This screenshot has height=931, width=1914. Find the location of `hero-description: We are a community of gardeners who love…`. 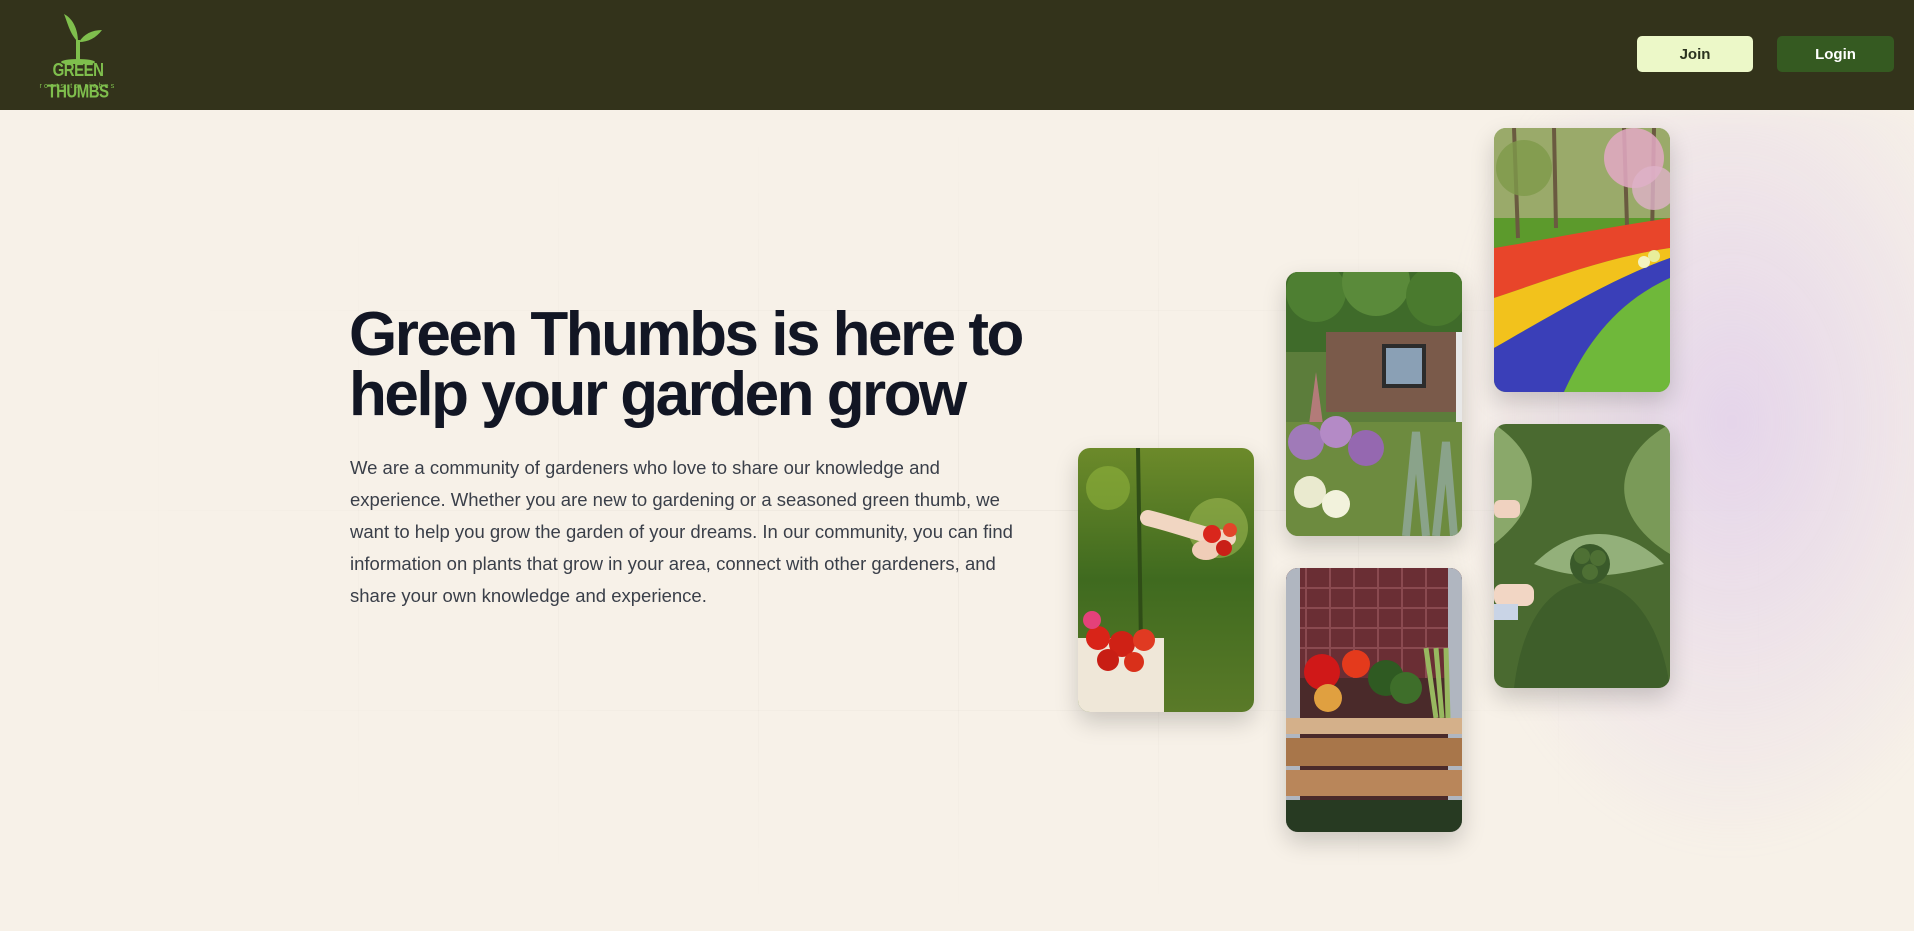

hero-description: We are a community of gardeners who love… is located at coordinates (681, 531).